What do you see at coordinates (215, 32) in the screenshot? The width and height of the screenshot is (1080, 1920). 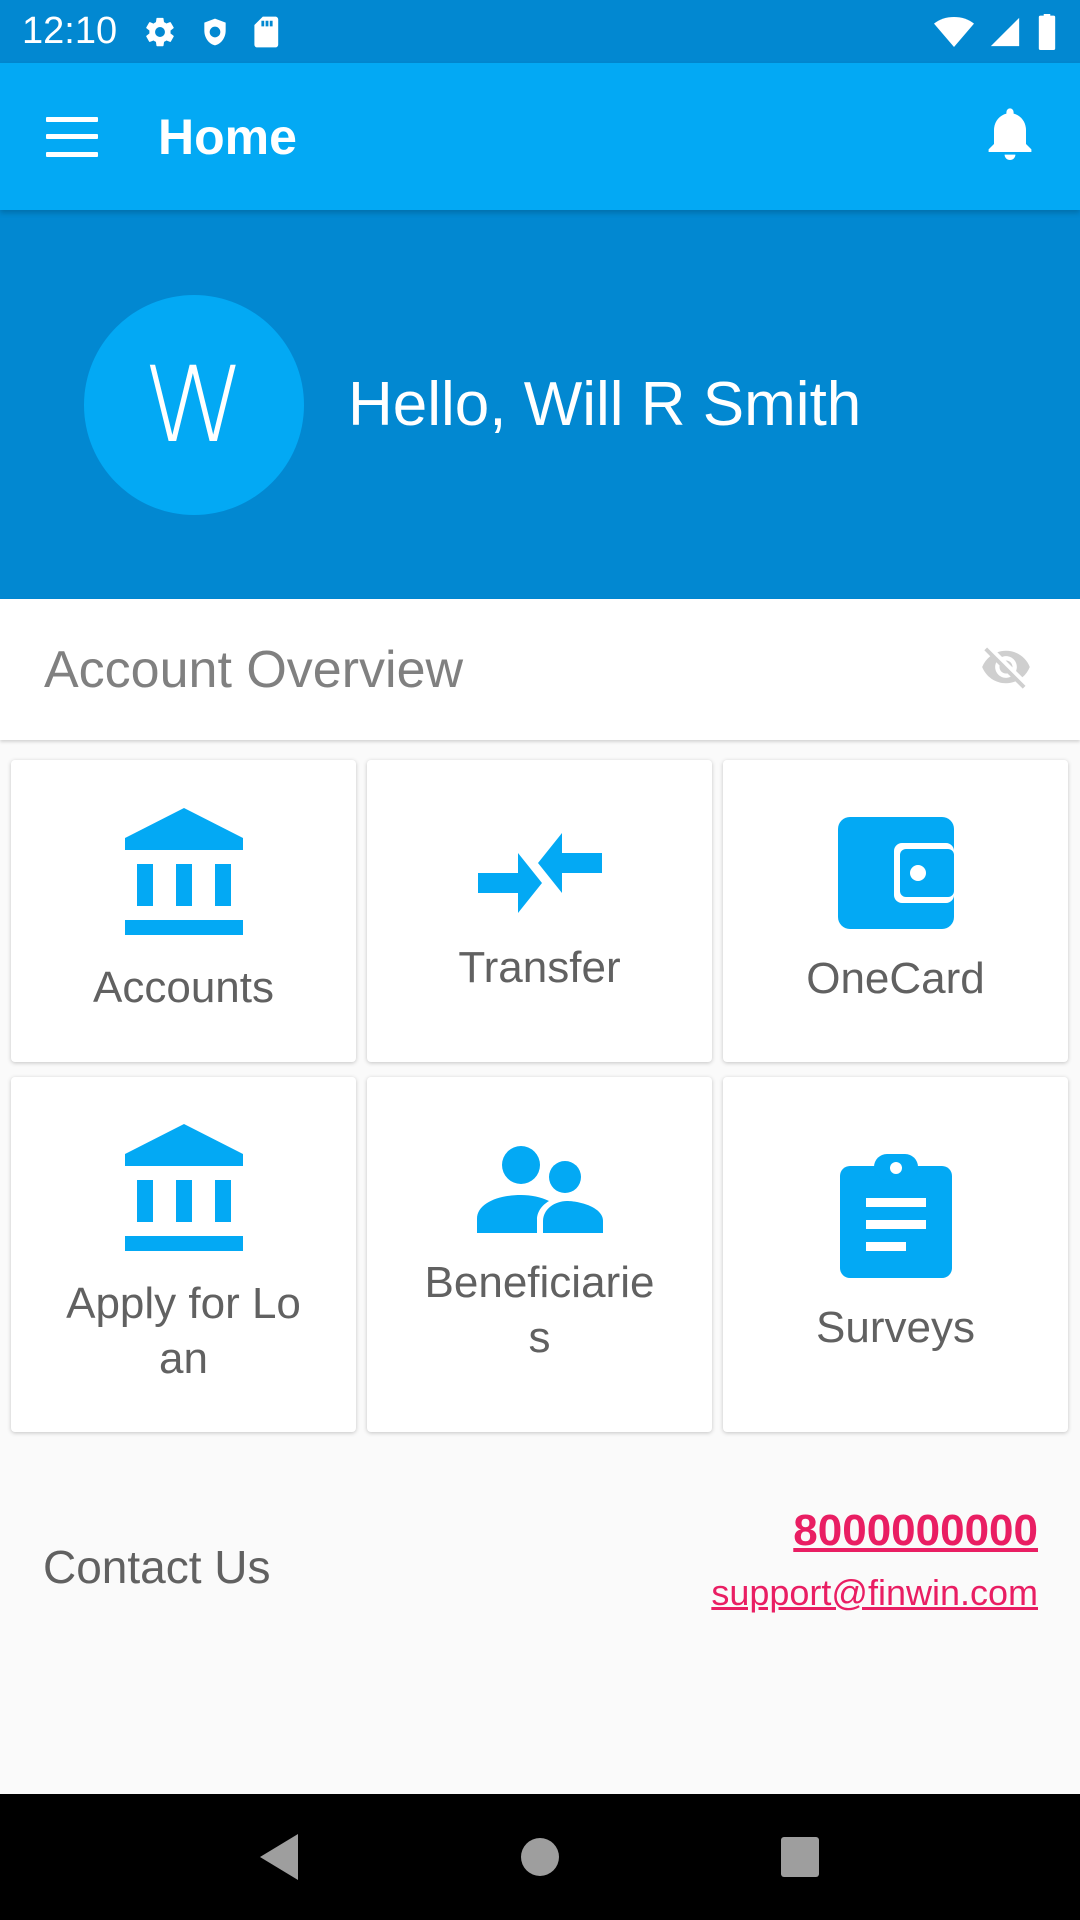 I see `shield-icon` at bounding box center [215, 32].